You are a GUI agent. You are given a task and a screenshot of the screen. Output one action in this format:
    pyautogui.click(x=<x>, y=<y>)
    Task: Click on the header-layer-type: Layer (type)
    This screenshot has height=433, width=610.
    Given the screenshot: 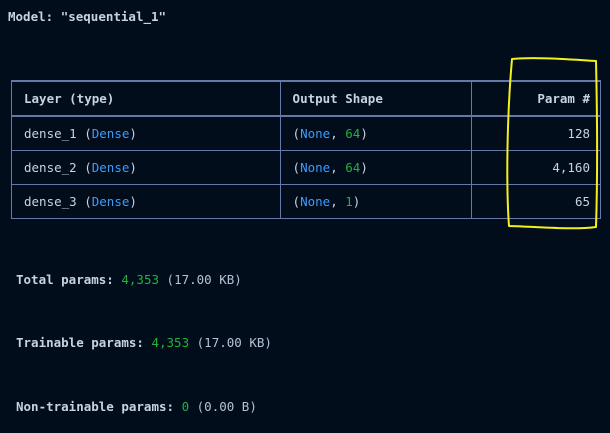 What is the action you would take?
    pyautogui.click(x=146, y=98)
    